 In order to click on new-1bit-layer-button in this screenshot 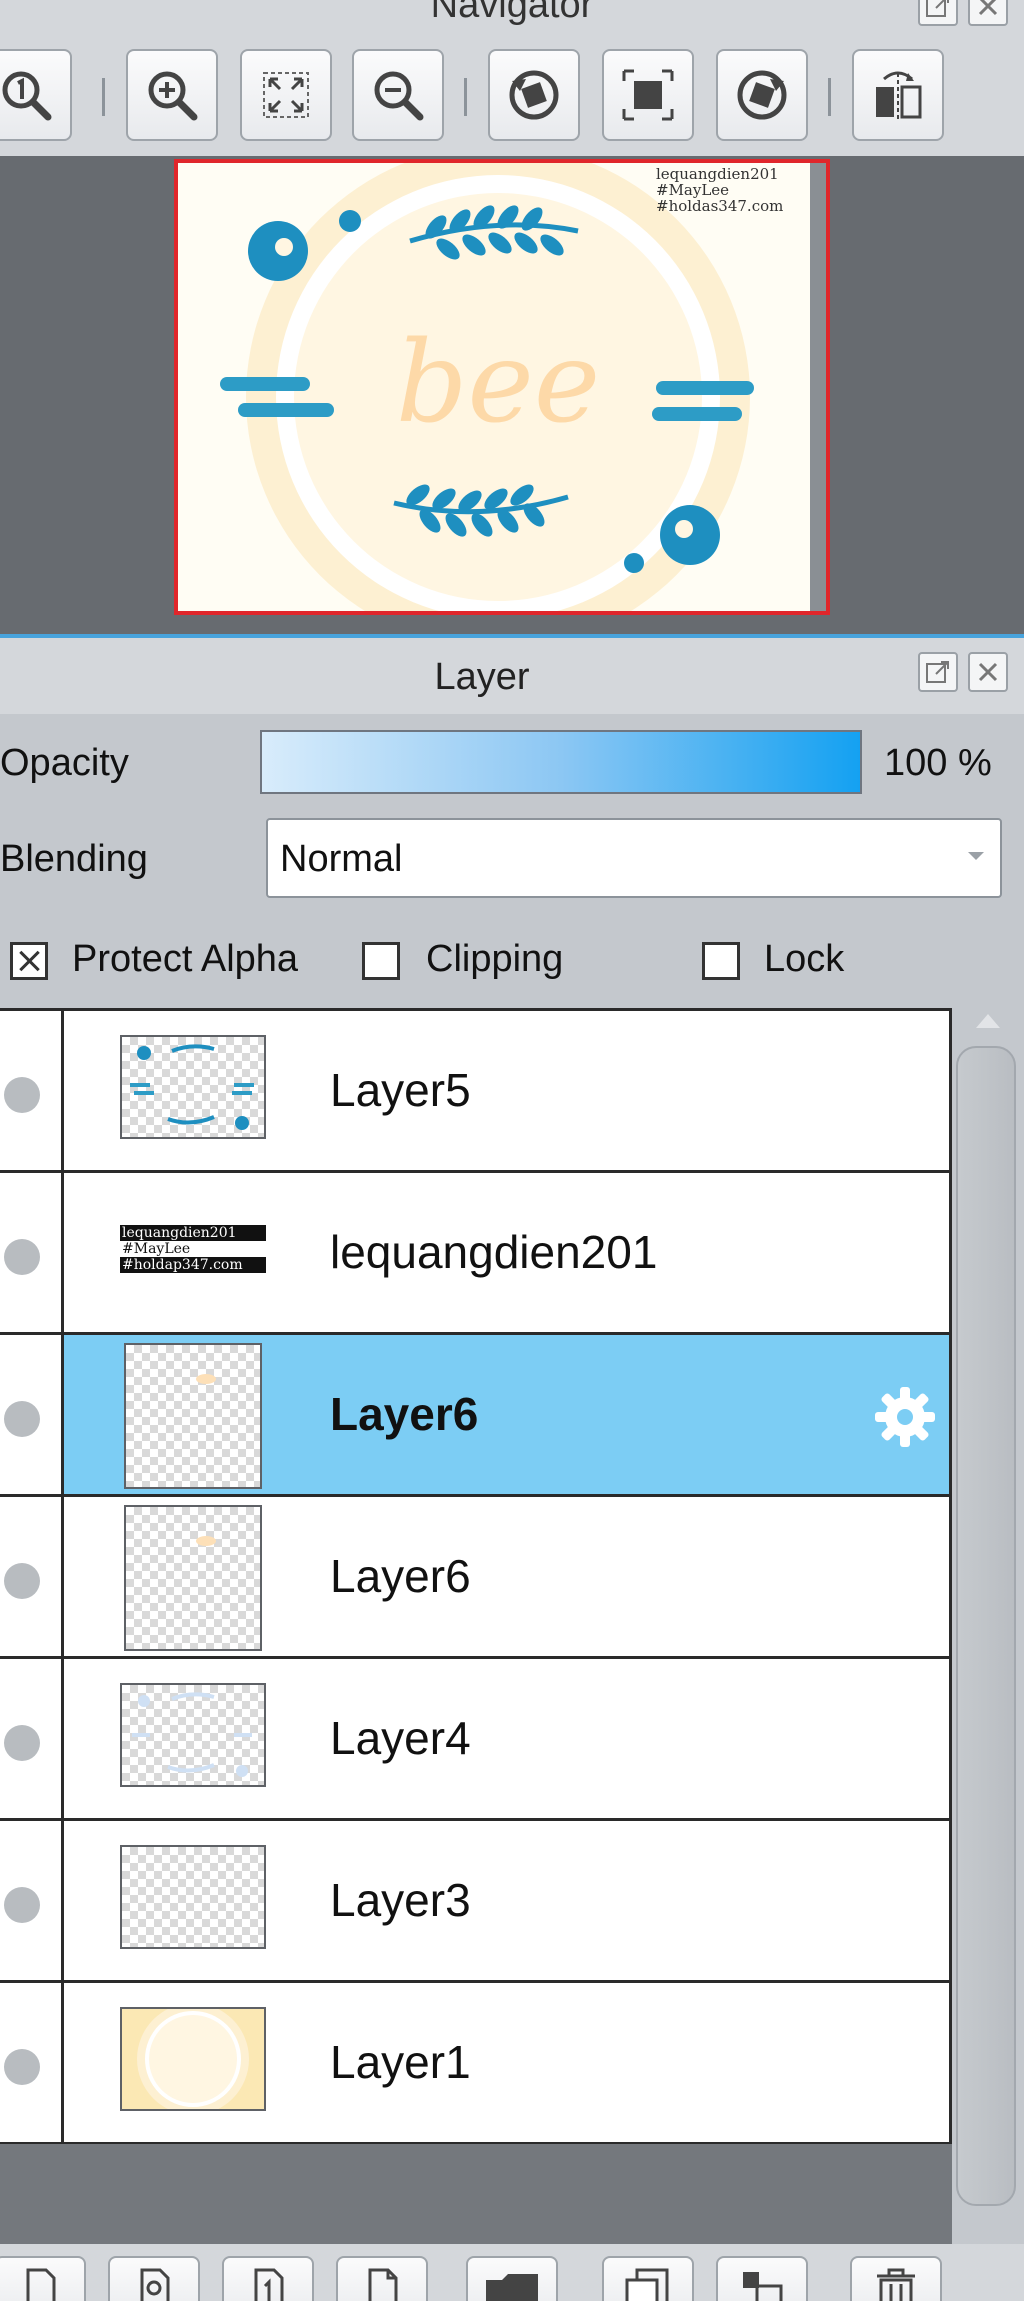, I will do `click(268, 2278)`.